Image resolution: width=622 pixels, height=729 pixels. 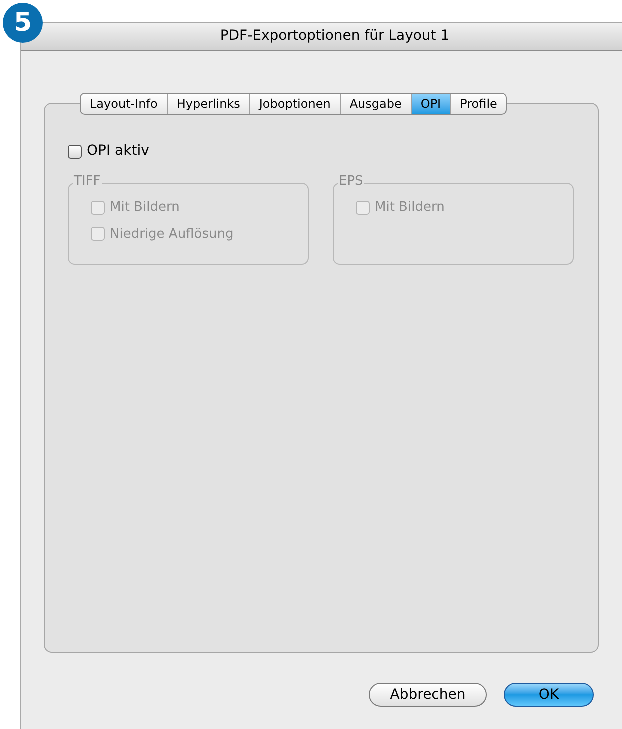 What do you see at coordinates (430, 104) in the screenshot?
I see `tab: OPI` at bounding box center [430, 104].